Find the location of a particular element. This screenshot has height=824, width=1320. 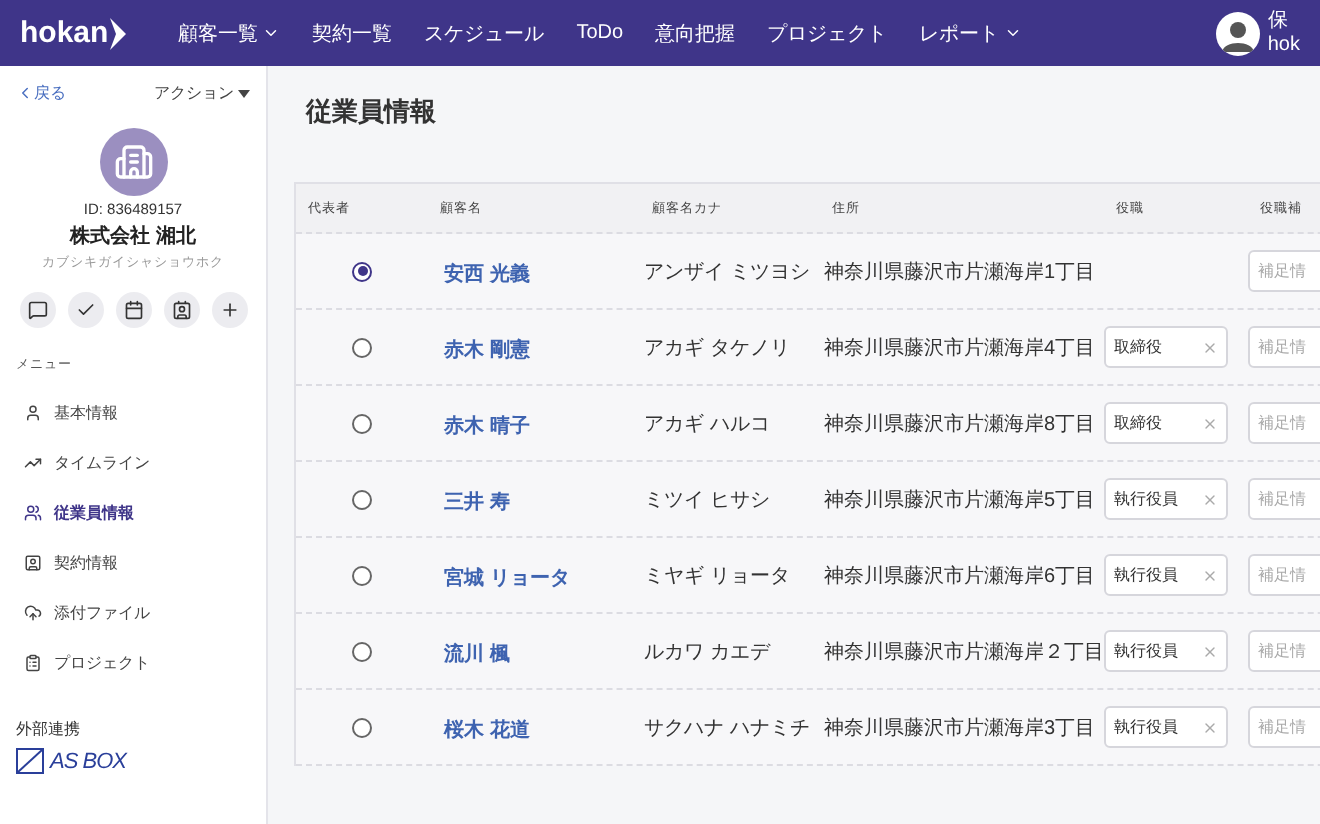

customer-name-link: 宮城 リョータ is located at coordinates (499, 578).